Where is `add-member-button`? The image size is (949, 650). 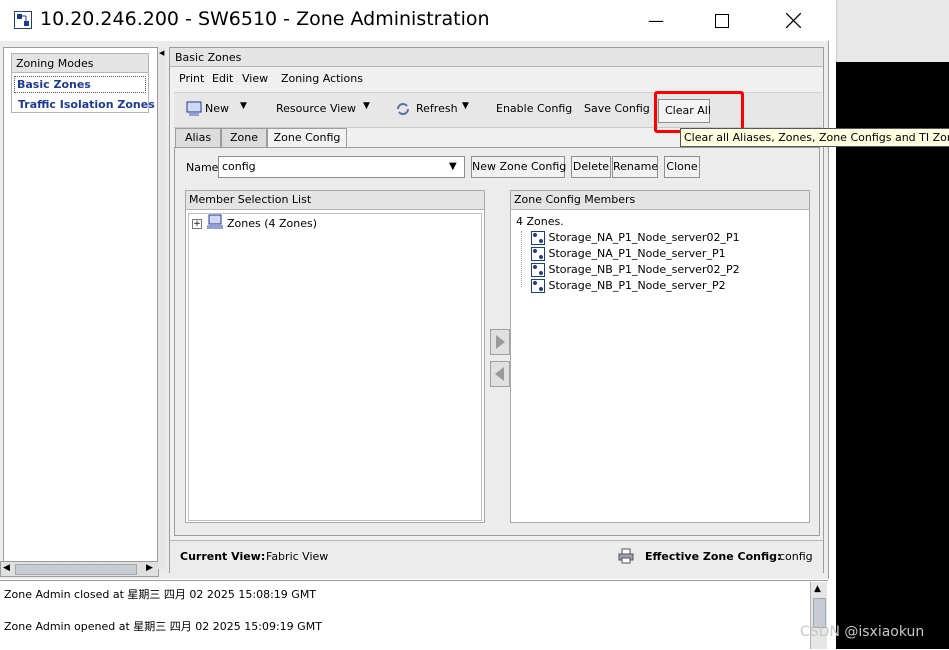
add-member-button is located at coordinates (500, 342).